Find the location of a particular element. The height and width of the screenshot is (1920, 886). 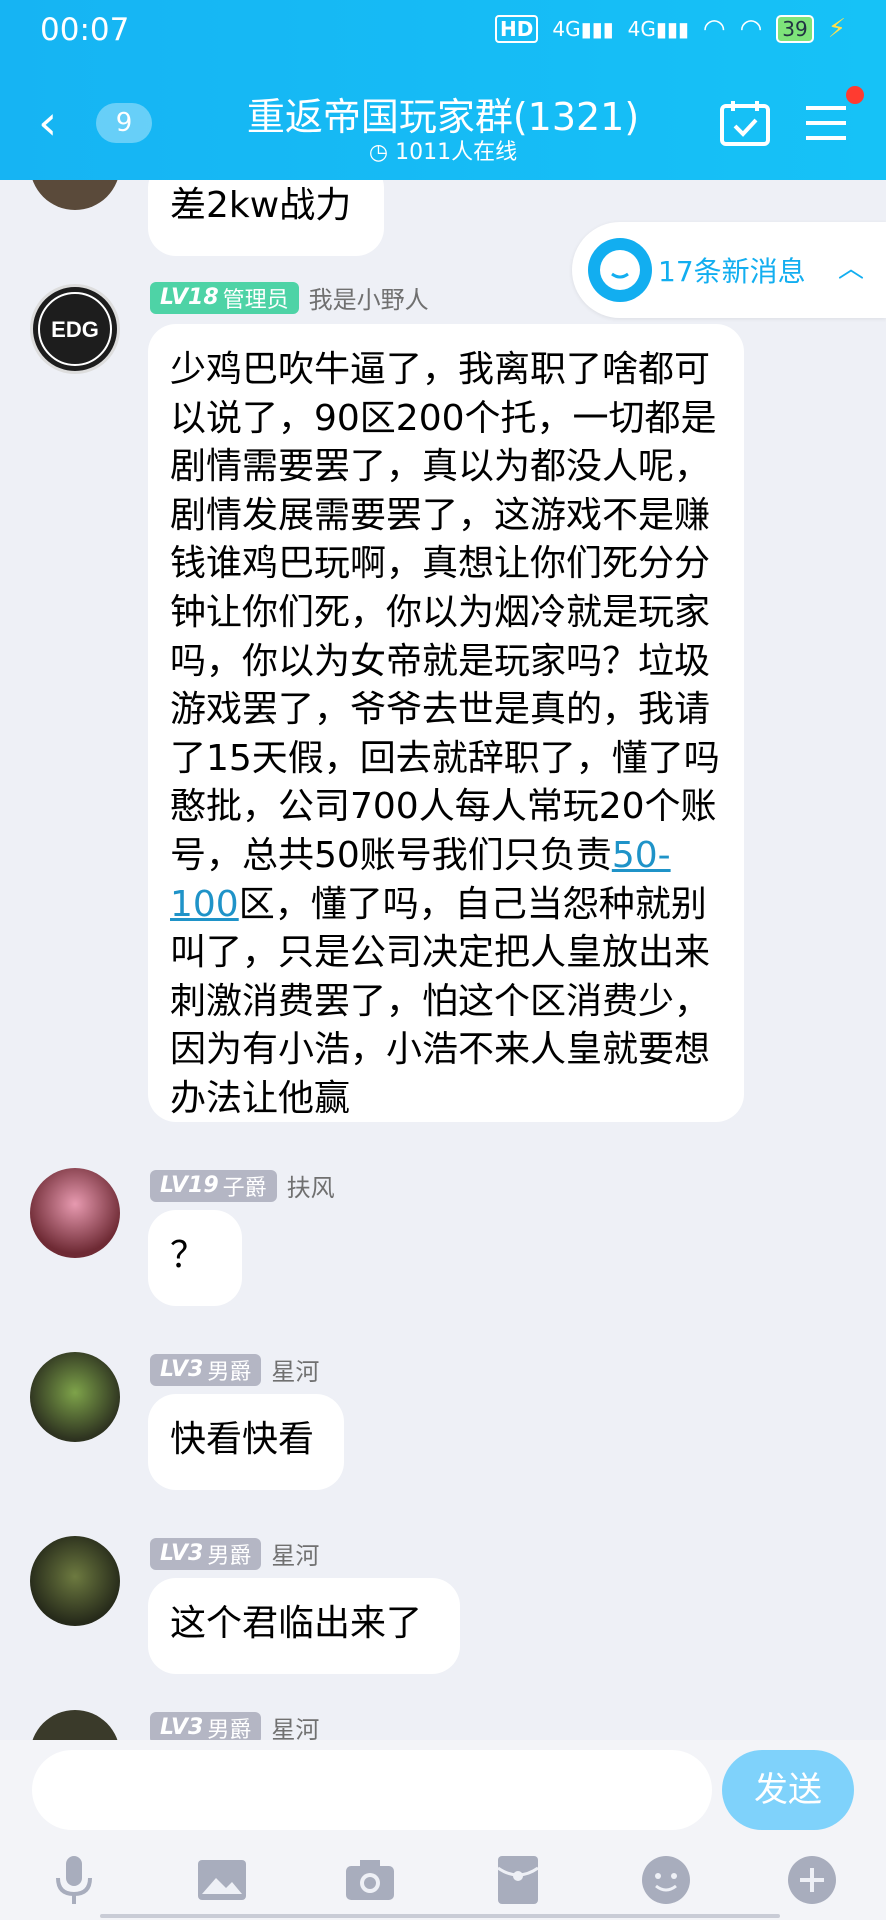

network-label-1: 4G is located at coordinates (566, 29).